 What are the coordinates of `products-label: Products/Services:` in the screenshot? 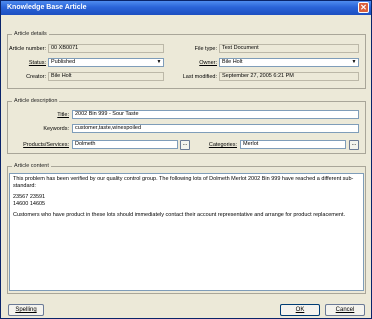 It's located at (38, 145).